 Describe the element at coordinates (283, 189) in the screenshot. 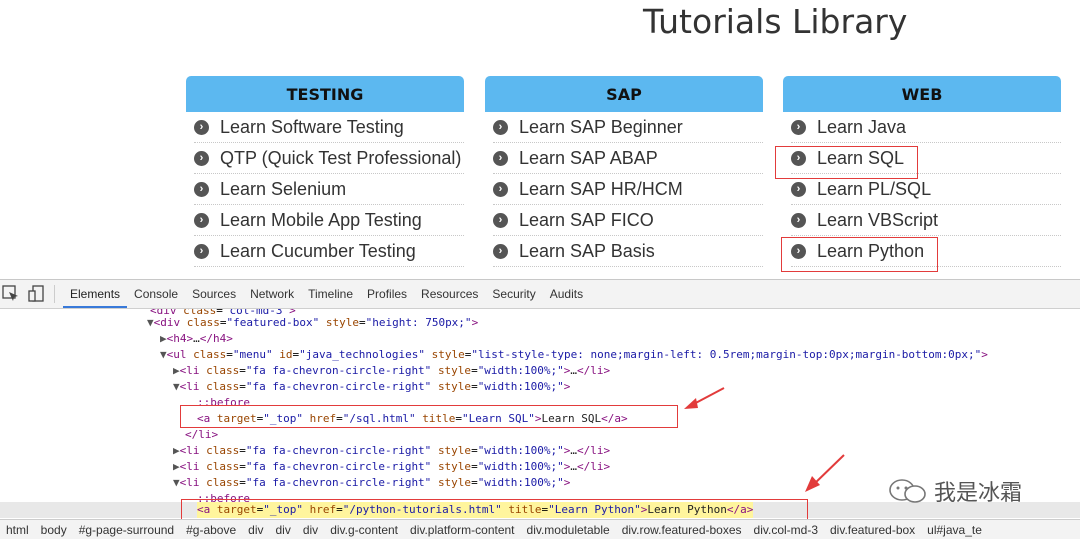

I see `menu-item-link: Learn Selenium` at that location.